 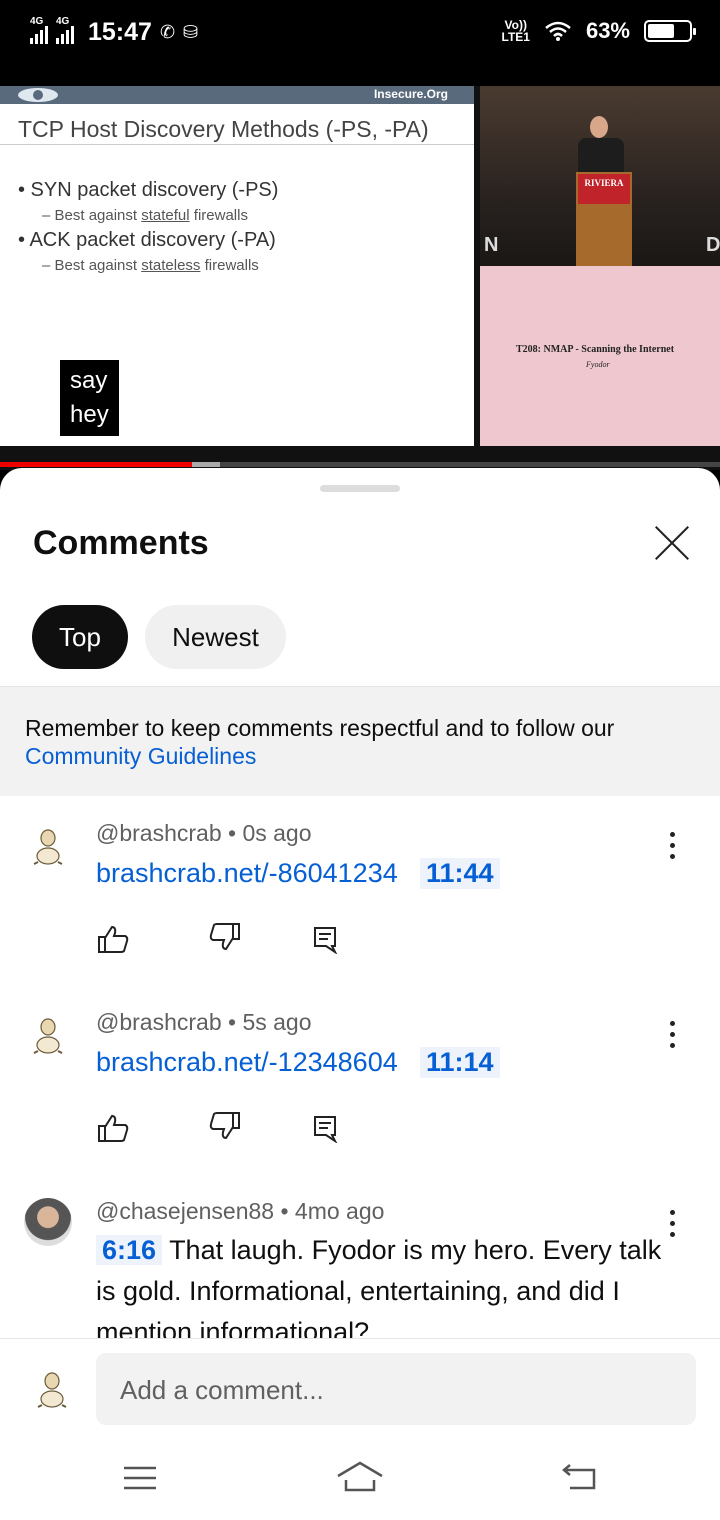 What do you see at coordinates (410, 94) in the screenshot?
I see `slide-brand: Insecure.Org` at bounding box center [410, 94].